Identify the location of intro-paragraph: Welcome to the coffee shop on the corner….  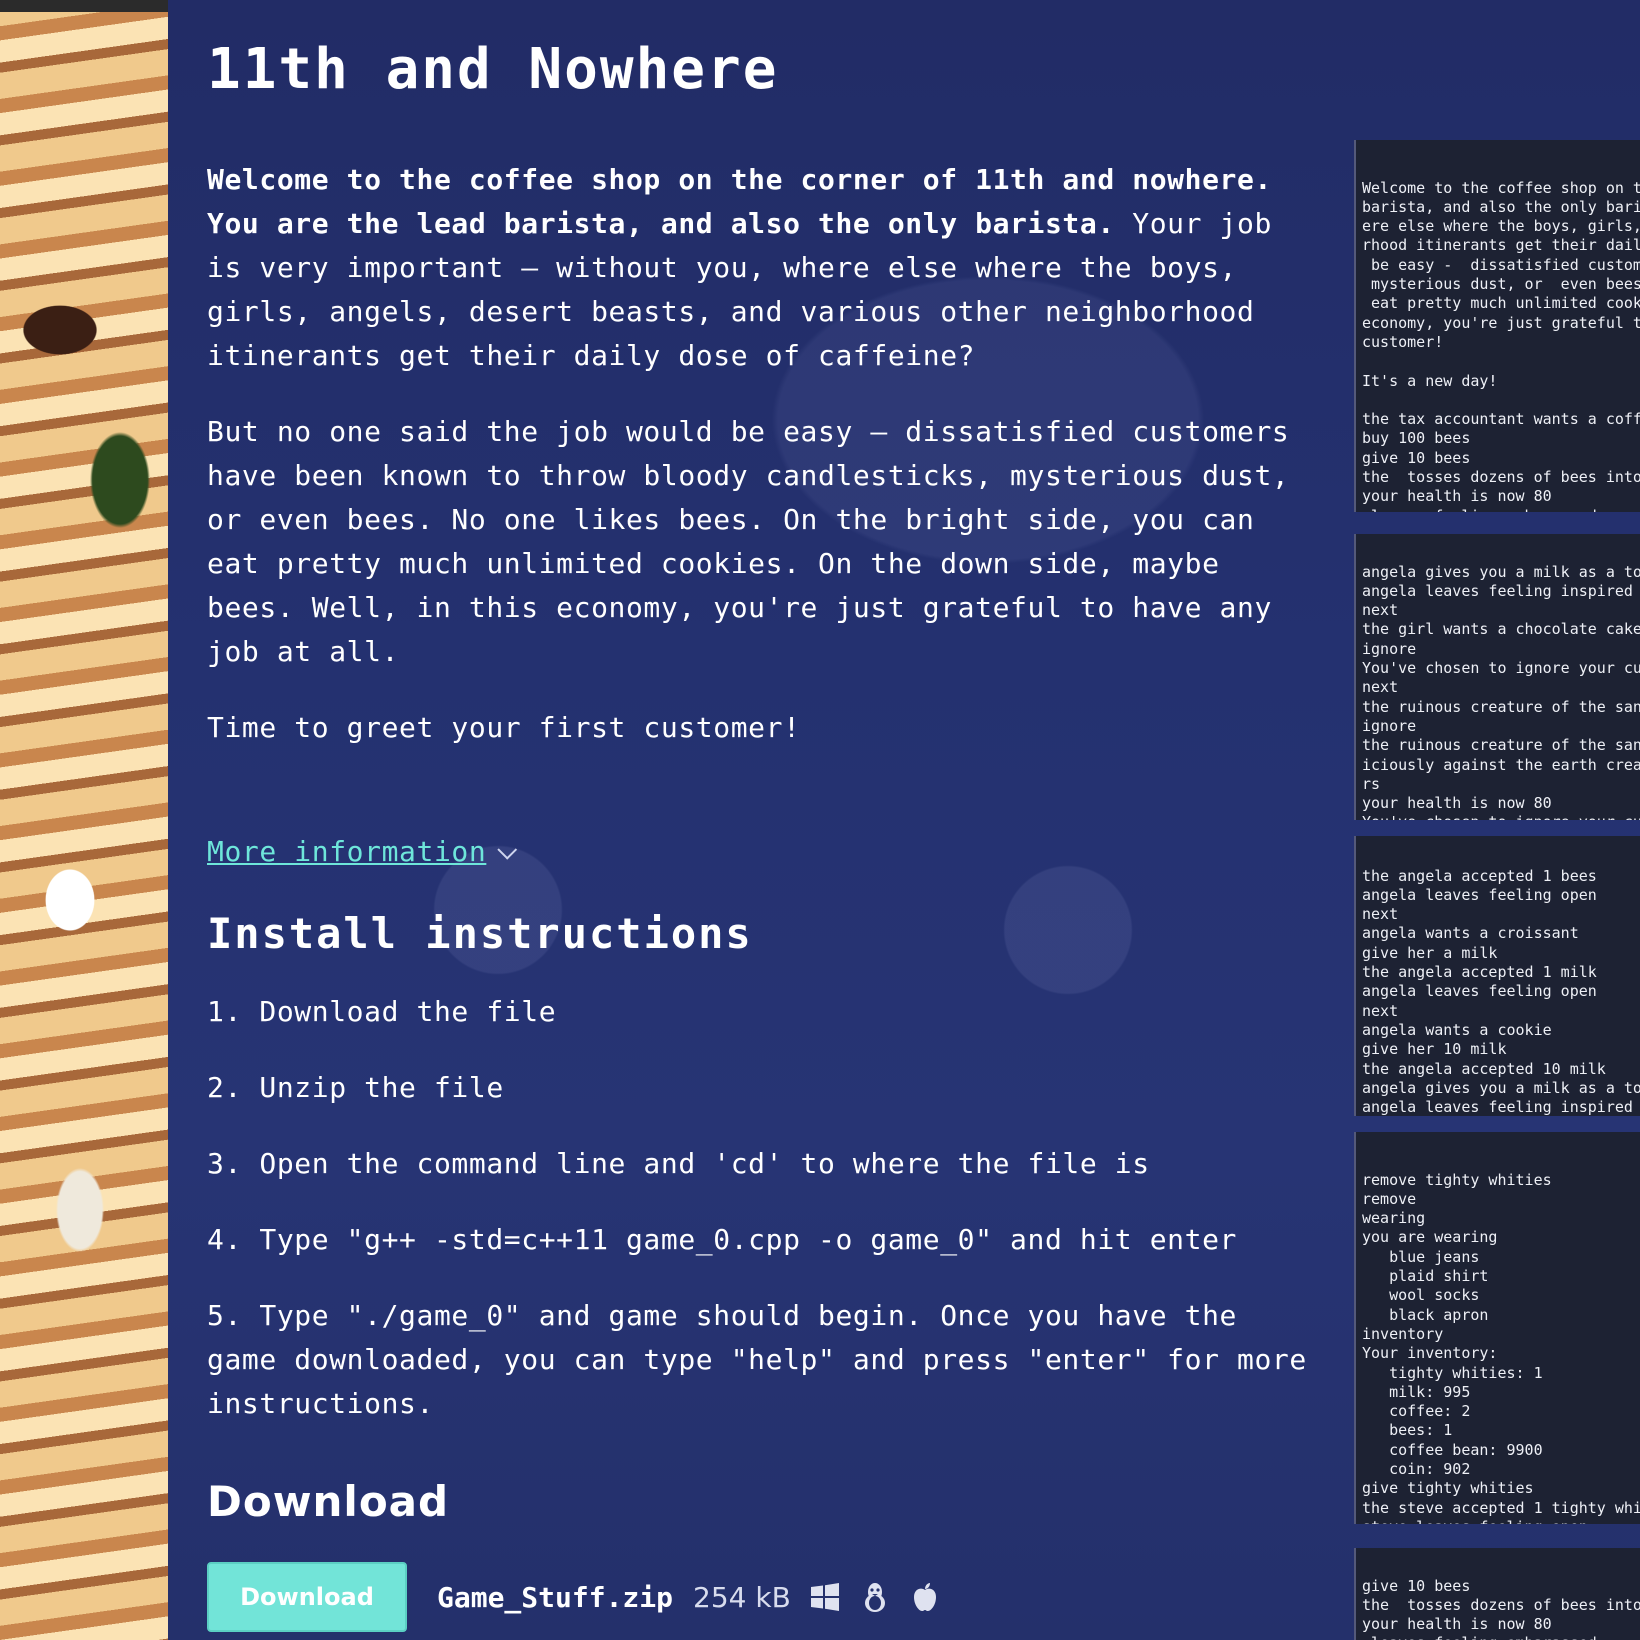
(762, 268).